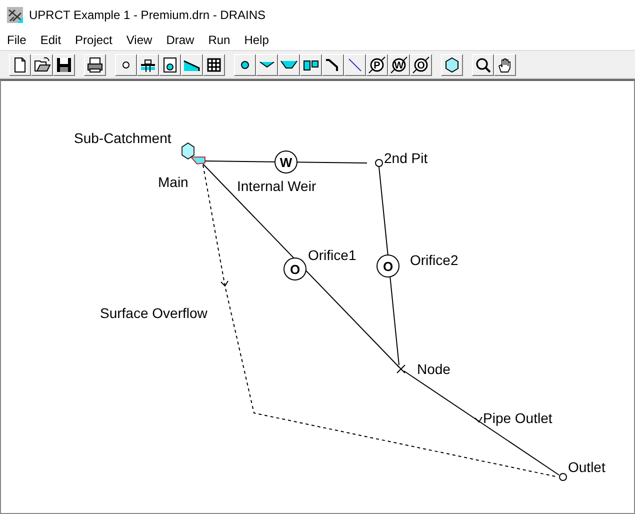 This screenshot has height=514, width=635. Describe the element at coordinates (434, 260) in the screenshot. I see `link-label: Orifice2` at that location.